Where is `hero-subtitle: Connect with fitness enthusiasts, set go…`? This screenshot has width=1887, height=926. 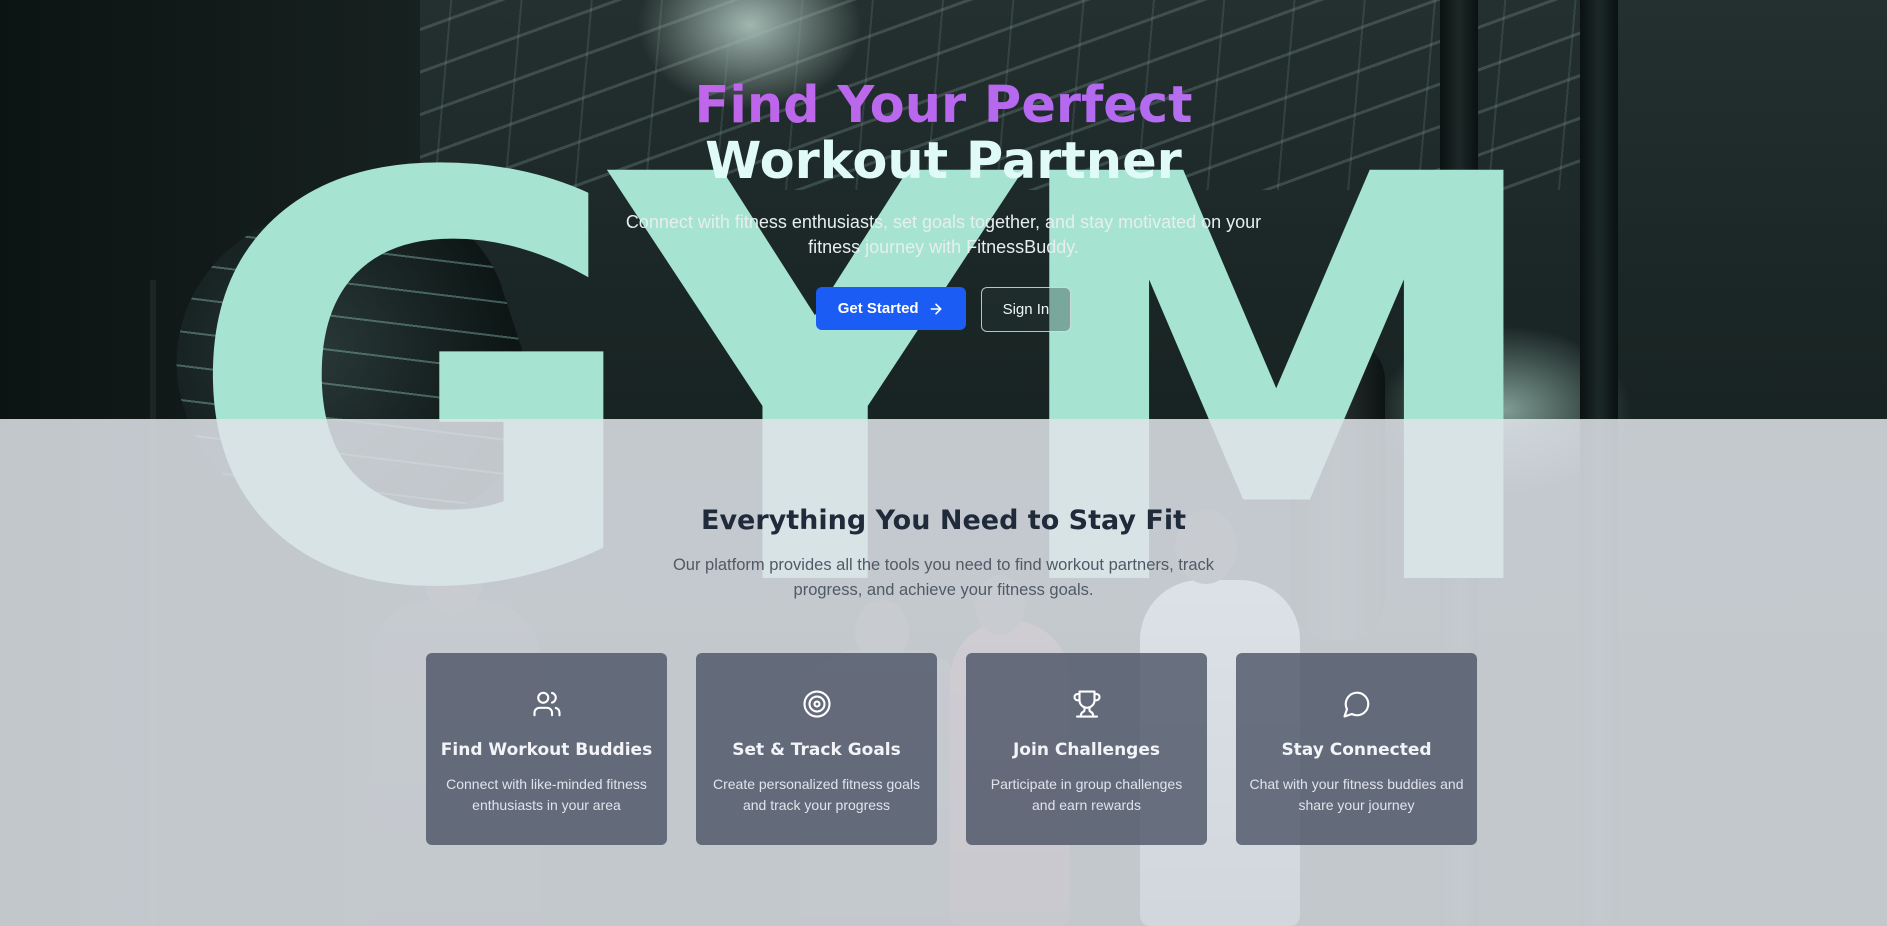 hero-subtitle: Connect with fitness enthusiasts, set go… is located at coordinates (943, 234).